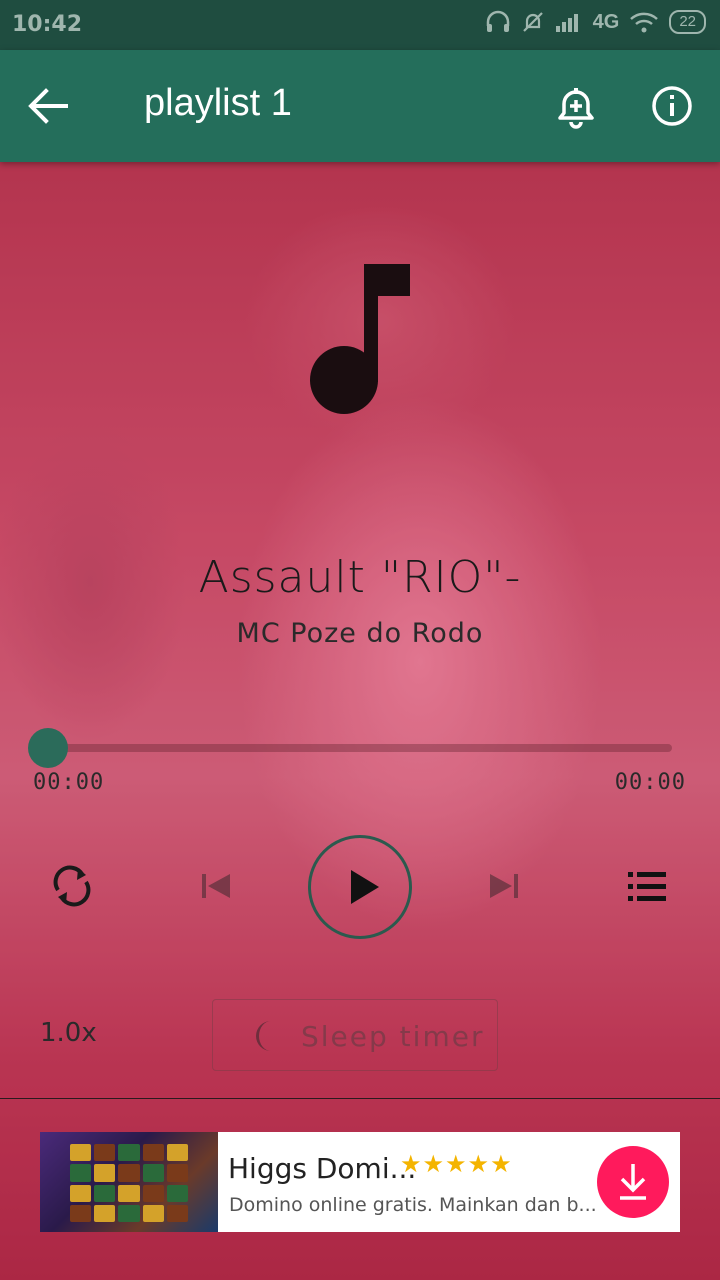 The image size is (720, 1280). What do you see at coordinates (360, 25) in the screenshot?
I see `status-bar: 10:42 4G 22` at bounding box center [360, 25].